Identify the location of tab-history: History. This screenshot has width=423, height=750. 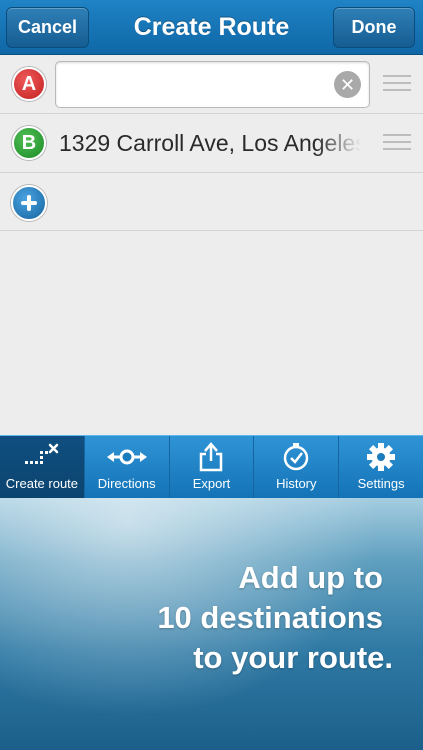
(297, 467).